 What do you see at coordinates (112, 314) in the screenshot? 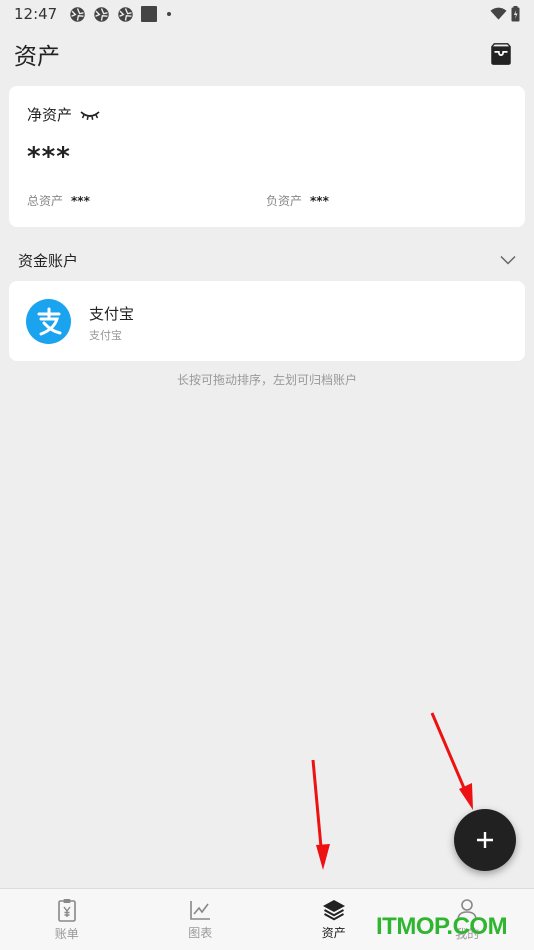
I see `account-name: 支付宝` at bounding box center [112, 314].